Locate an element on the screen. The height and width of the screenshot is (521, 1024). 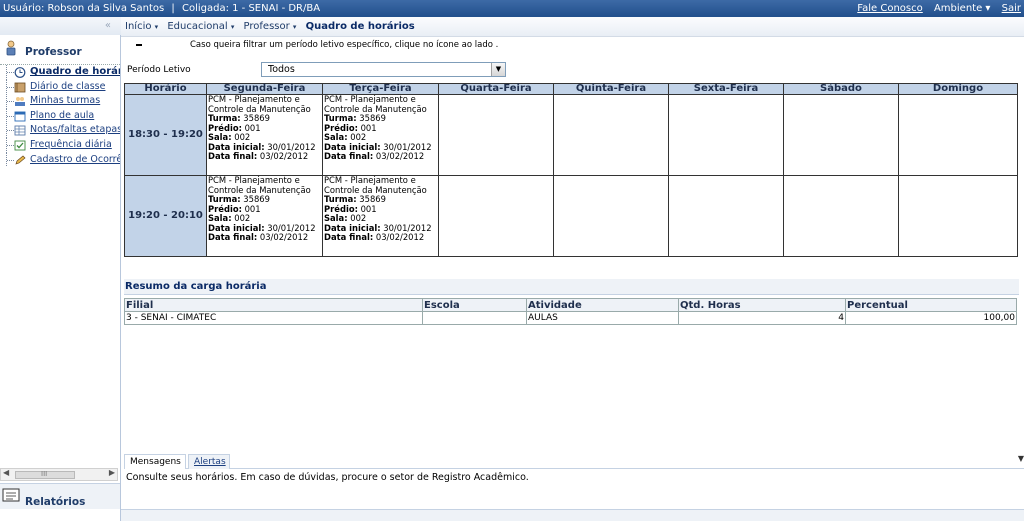
header-sexta: Sexta-Feira is located at coordinates (726, 89).